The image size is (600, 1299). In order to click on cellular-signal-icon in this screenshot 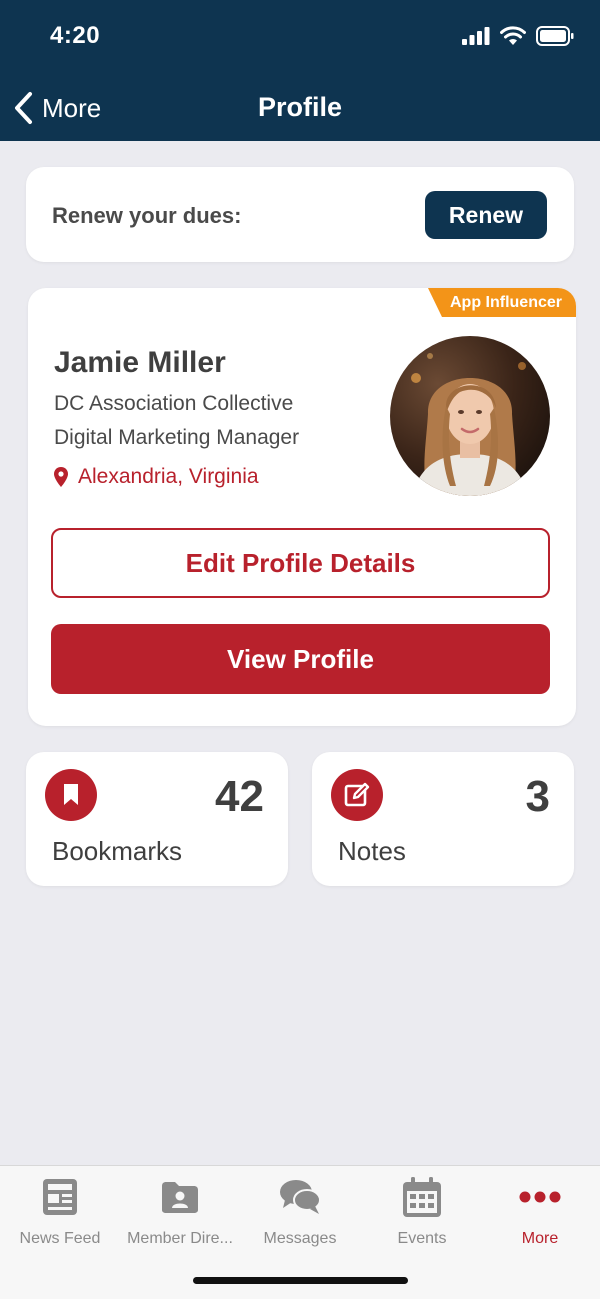, I will do `click(476, 36)`.